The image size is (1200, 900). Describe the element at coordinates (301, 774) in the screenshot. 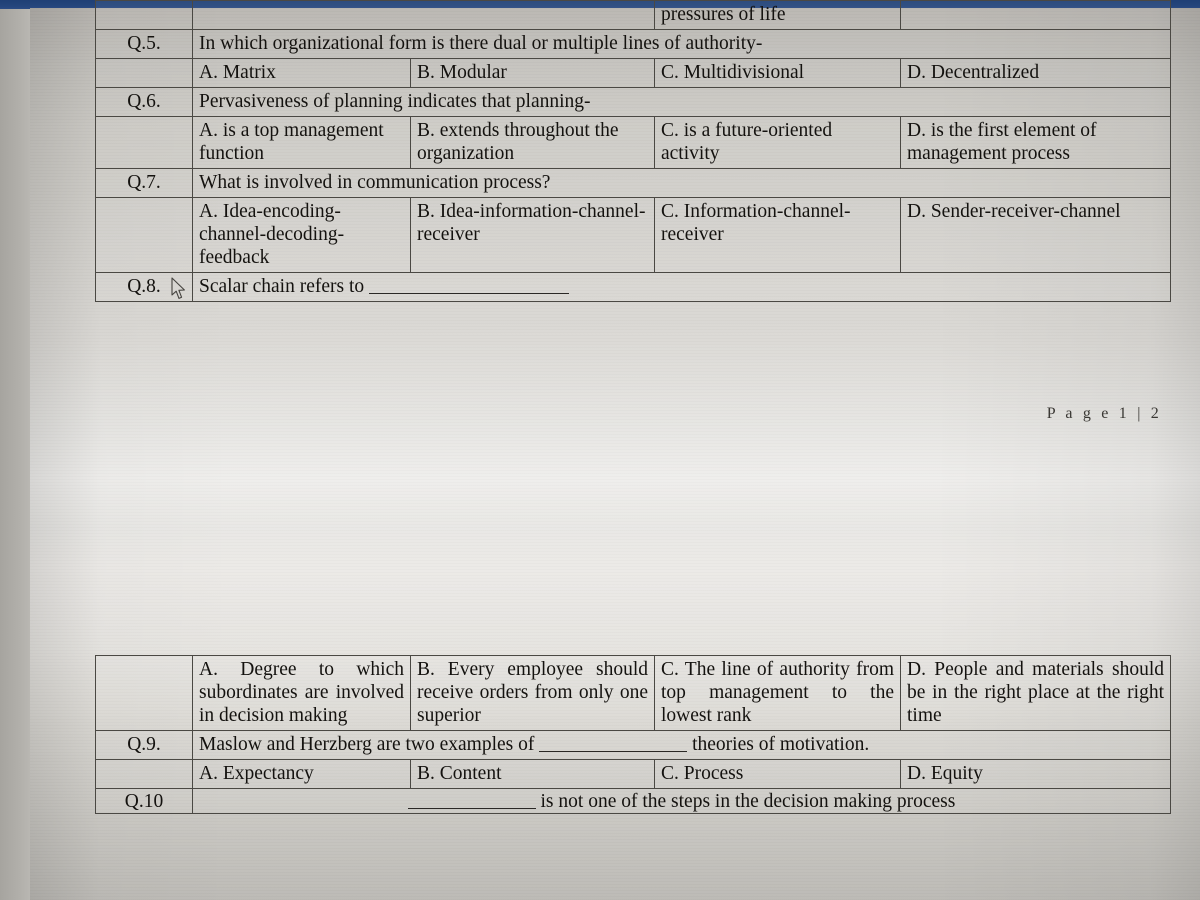

I see `option-q9-a: A. Expectancy` at that location.